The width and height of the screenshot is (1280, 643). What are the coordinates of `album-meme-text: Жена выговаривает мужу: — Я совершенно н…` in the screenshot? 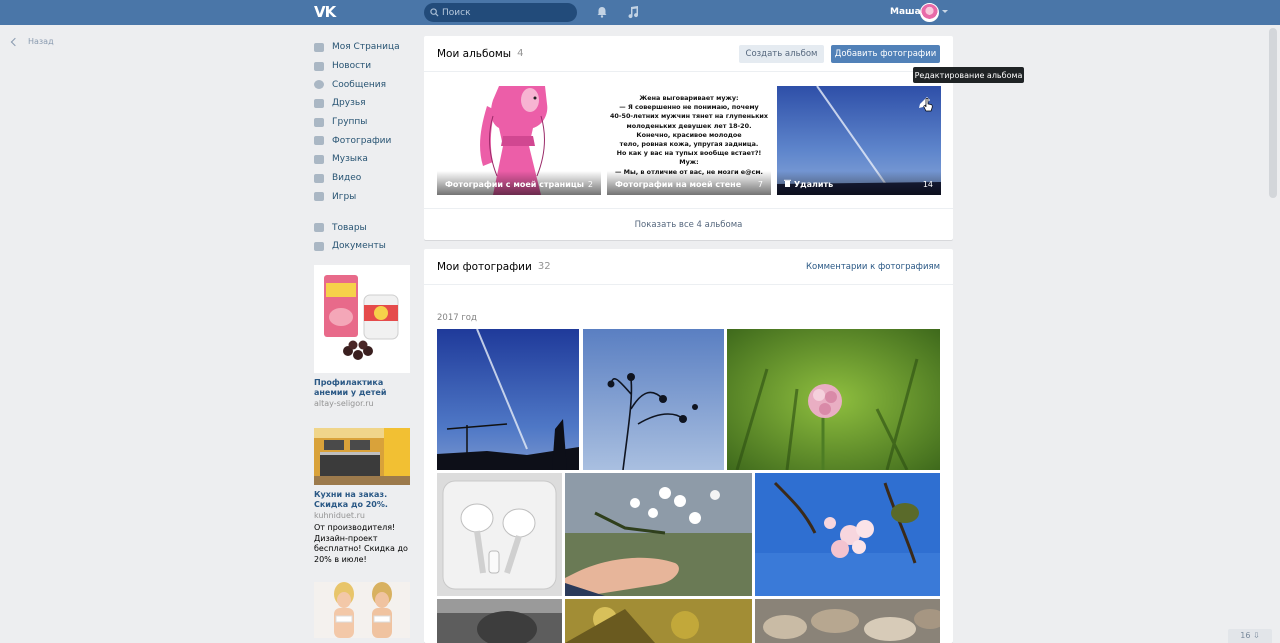 It's located at (689, 135).